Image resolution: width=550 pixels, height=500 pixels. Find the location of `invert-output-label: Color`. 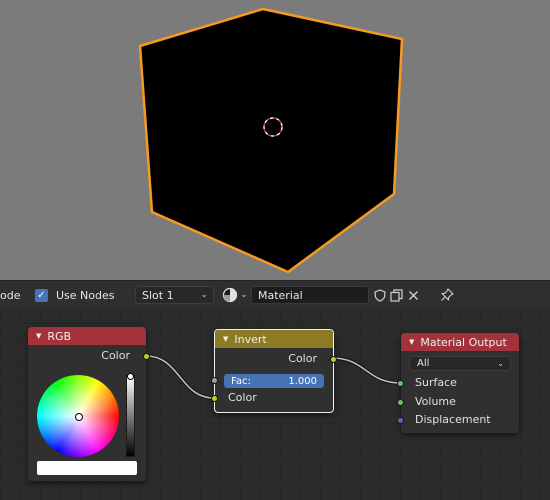

invert-output-label: Color is located at coordinates (302, 358).